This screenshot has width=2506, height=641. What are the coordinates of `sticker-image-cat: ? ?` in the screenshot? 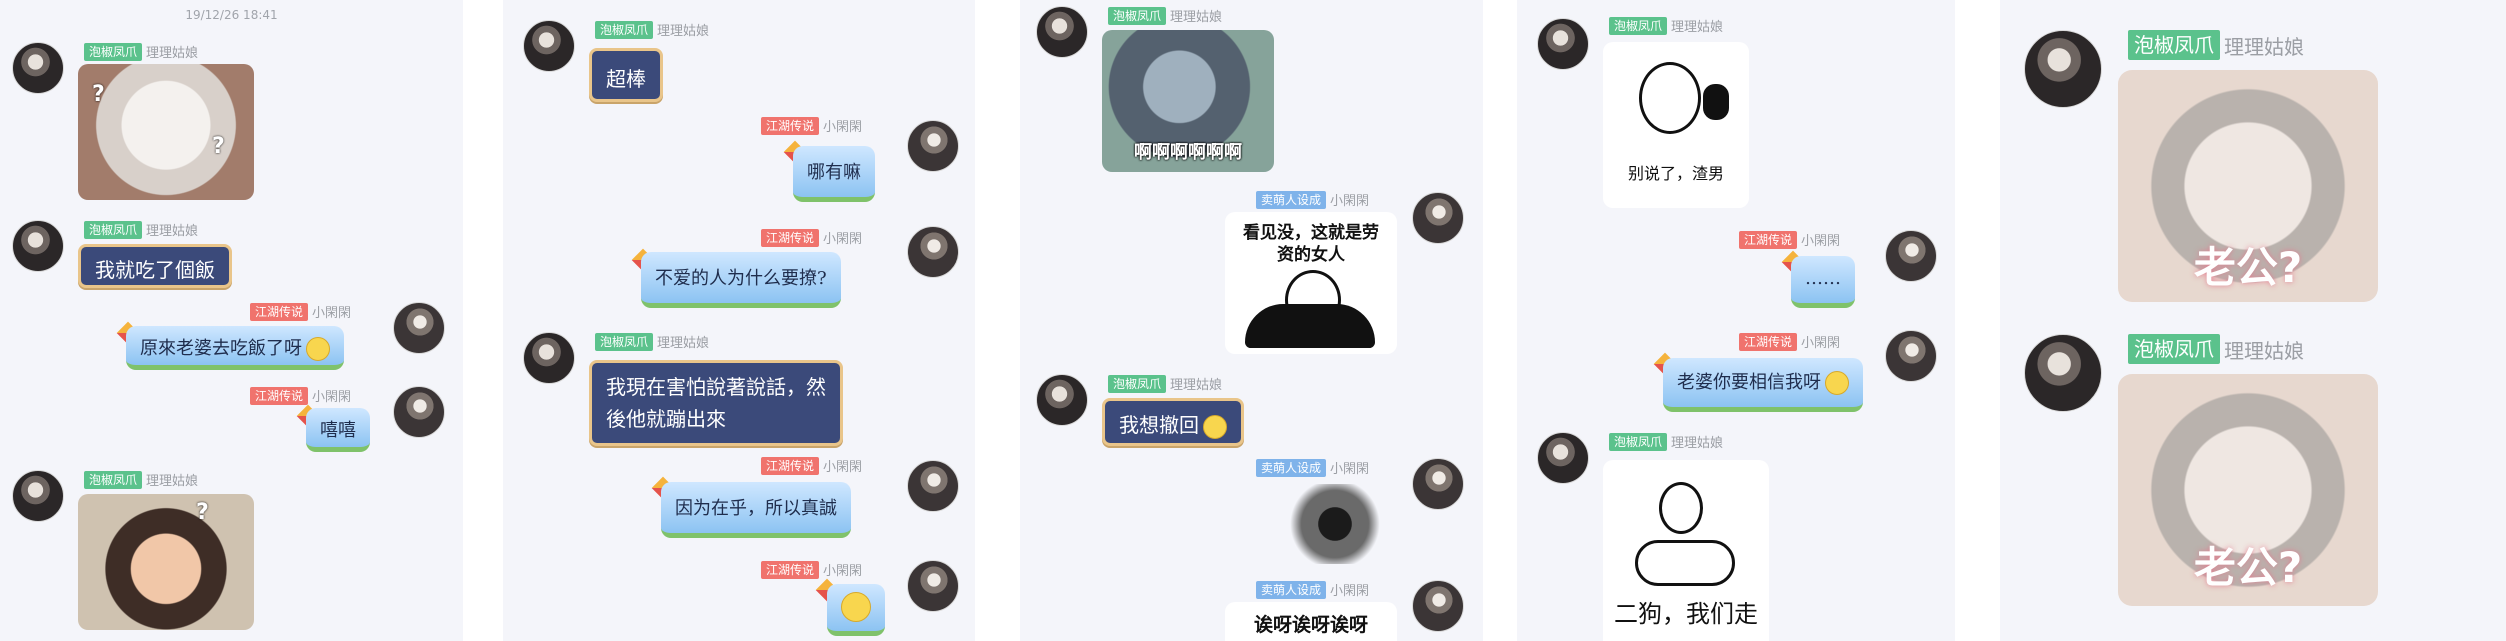 It's located at (166, 132).